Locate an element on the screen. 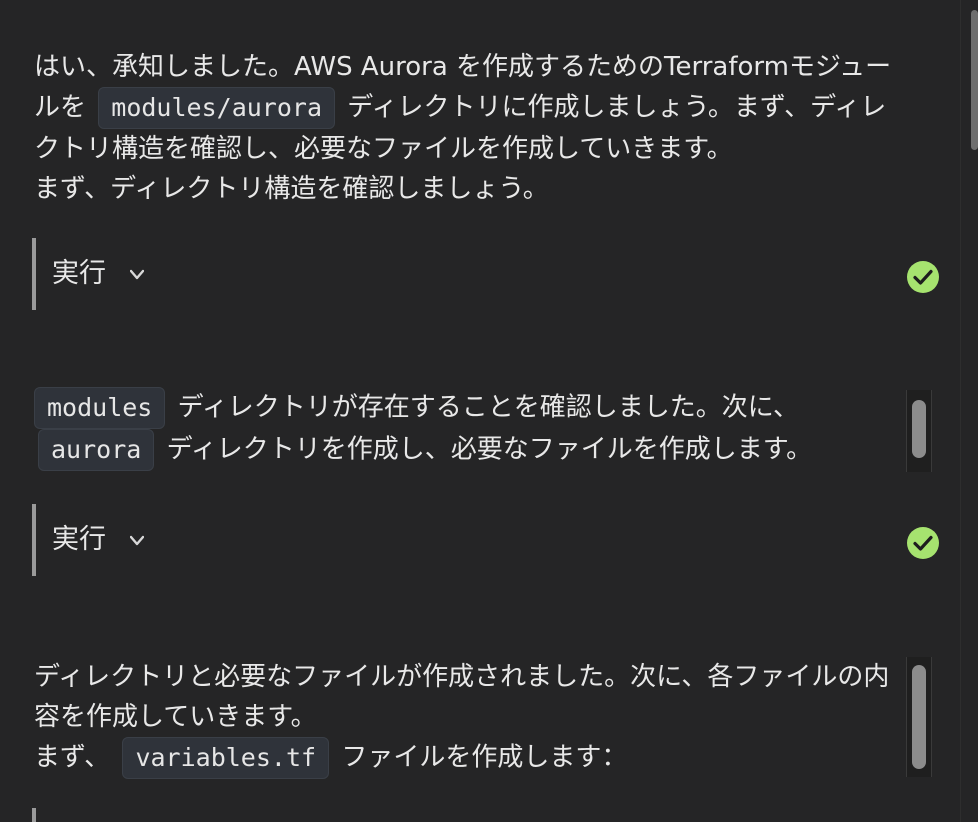 The width and height of the screenshot is (978, 822). message-text: ディレクトリが存在することを確認しました。次に、 is located at coordinates (488, 407).